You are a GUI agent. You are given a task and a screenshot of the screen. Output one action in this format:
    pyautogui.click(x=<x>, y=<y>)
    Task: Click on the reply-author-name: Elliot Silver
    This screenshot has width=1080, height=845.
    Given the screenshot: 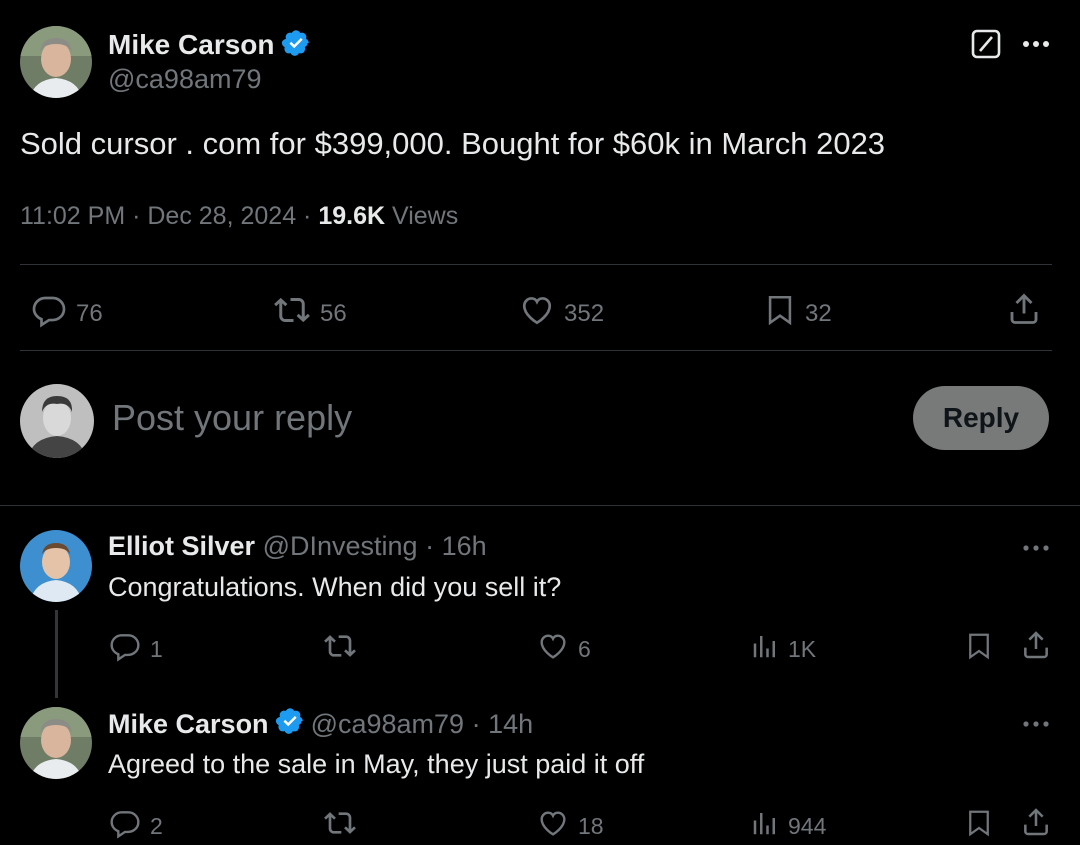 What is the action you would take?
    pyautogui.click(x=181, y=546)
    